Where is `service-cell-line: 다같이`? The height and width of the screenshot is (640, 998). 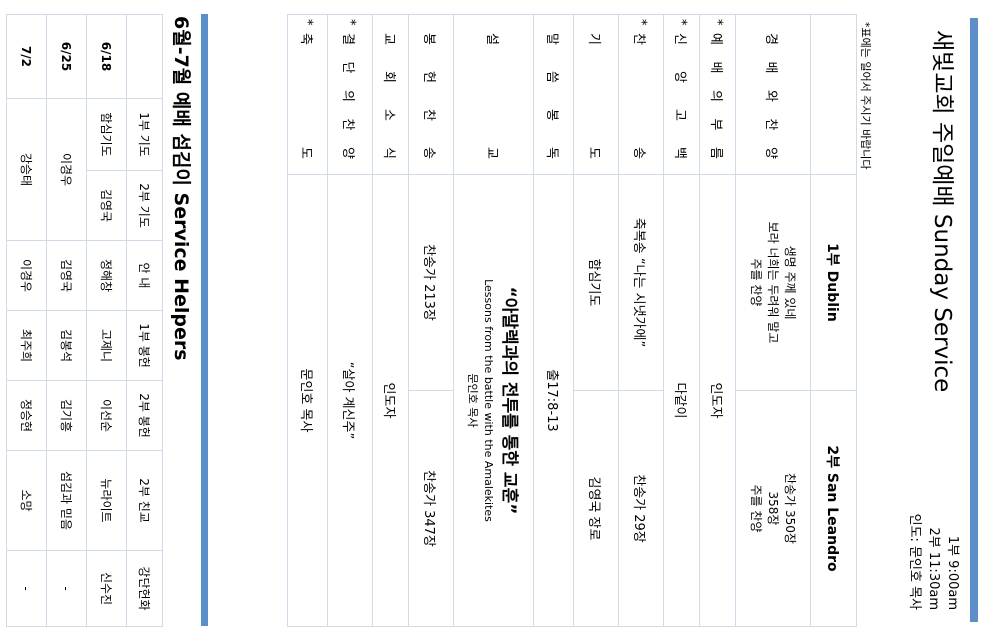
service-cell-line: 다같이 is located at coordinates (679, 400).